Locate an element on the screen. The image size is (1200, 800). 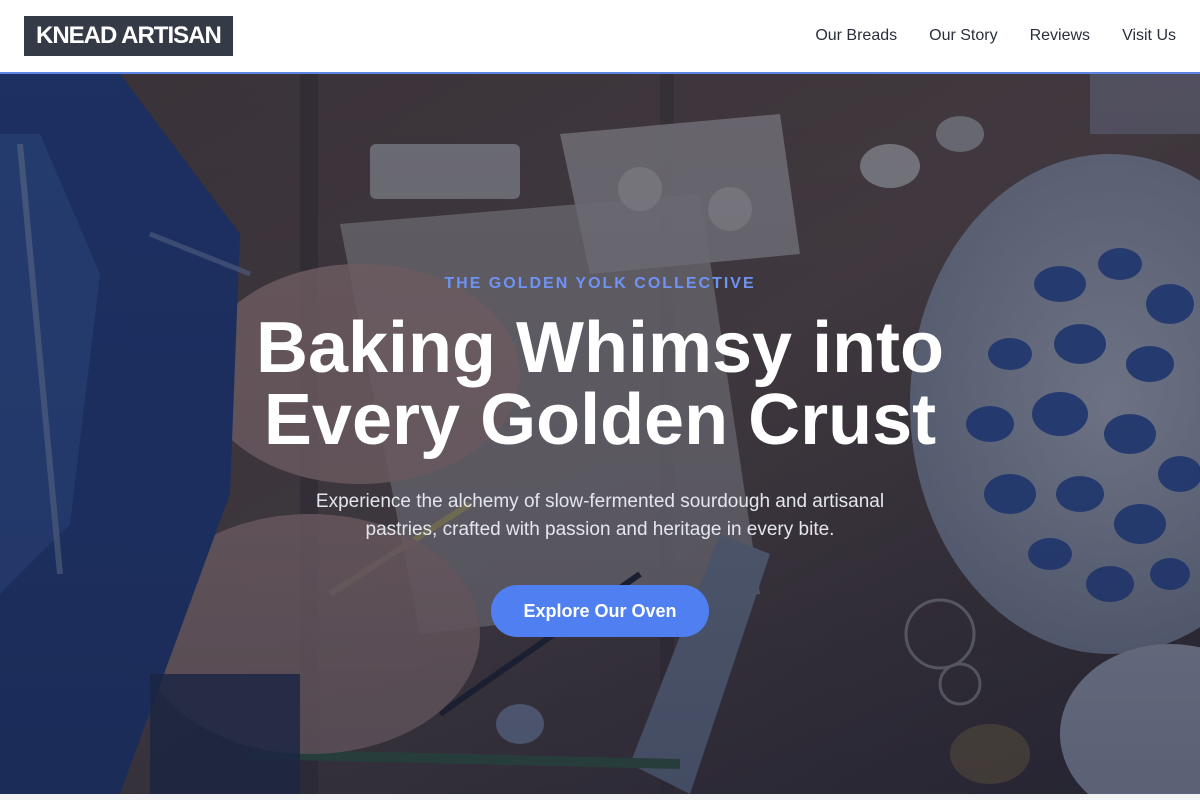
hero-headline: Baking Whimsy into Every Golden Crust is located at coordinates (600, 384).